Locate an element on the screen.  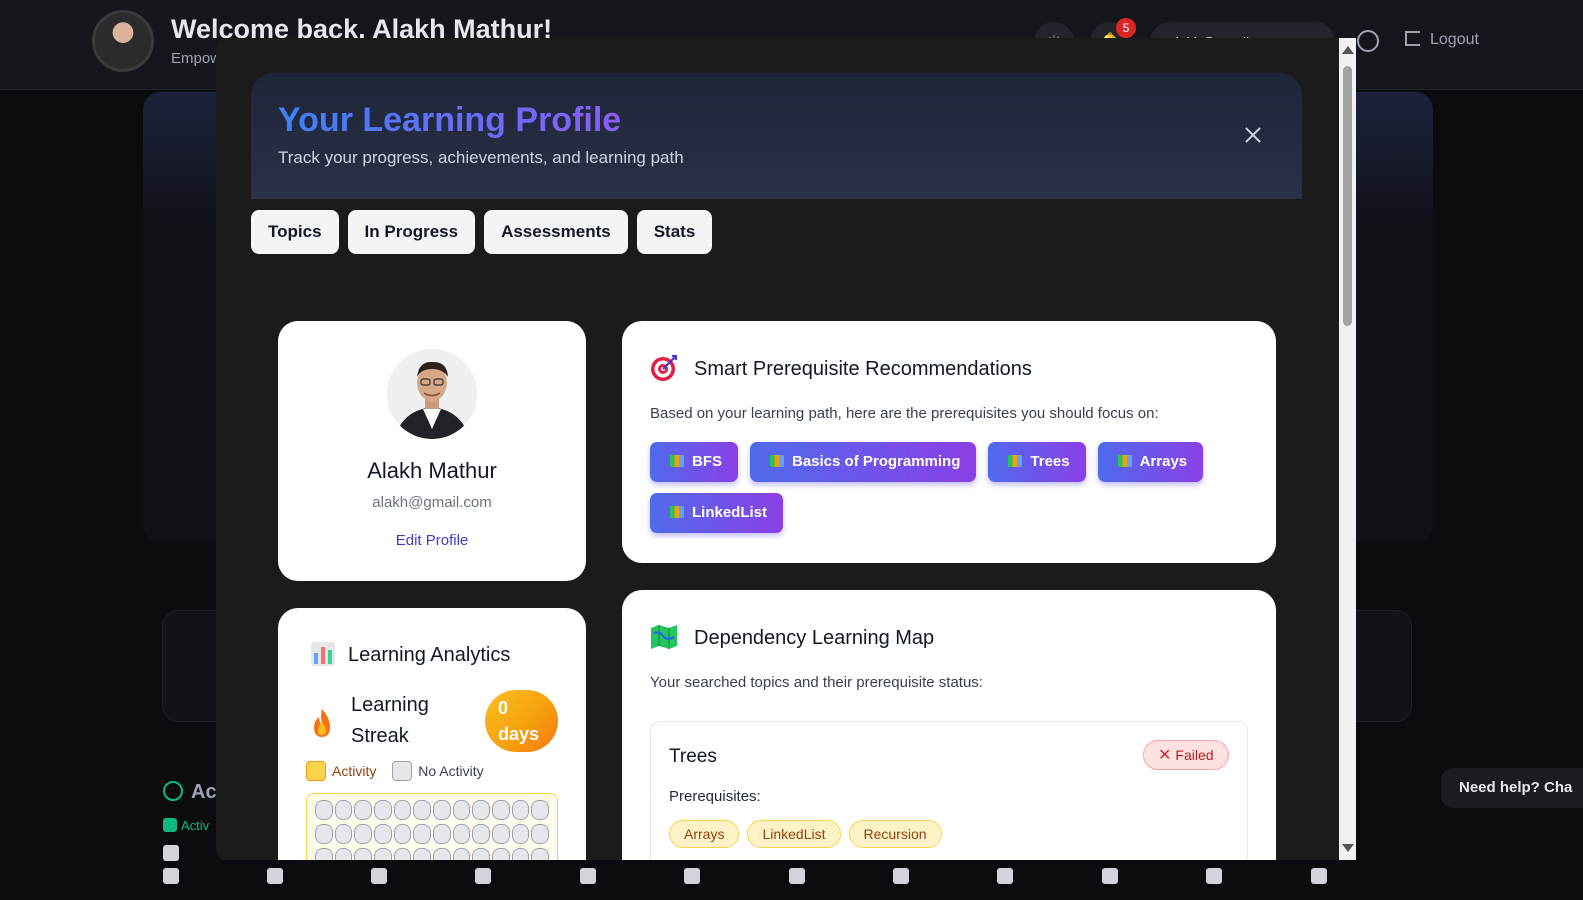
modal-title: Your Learning Profile is located at coordinates (450, 120).